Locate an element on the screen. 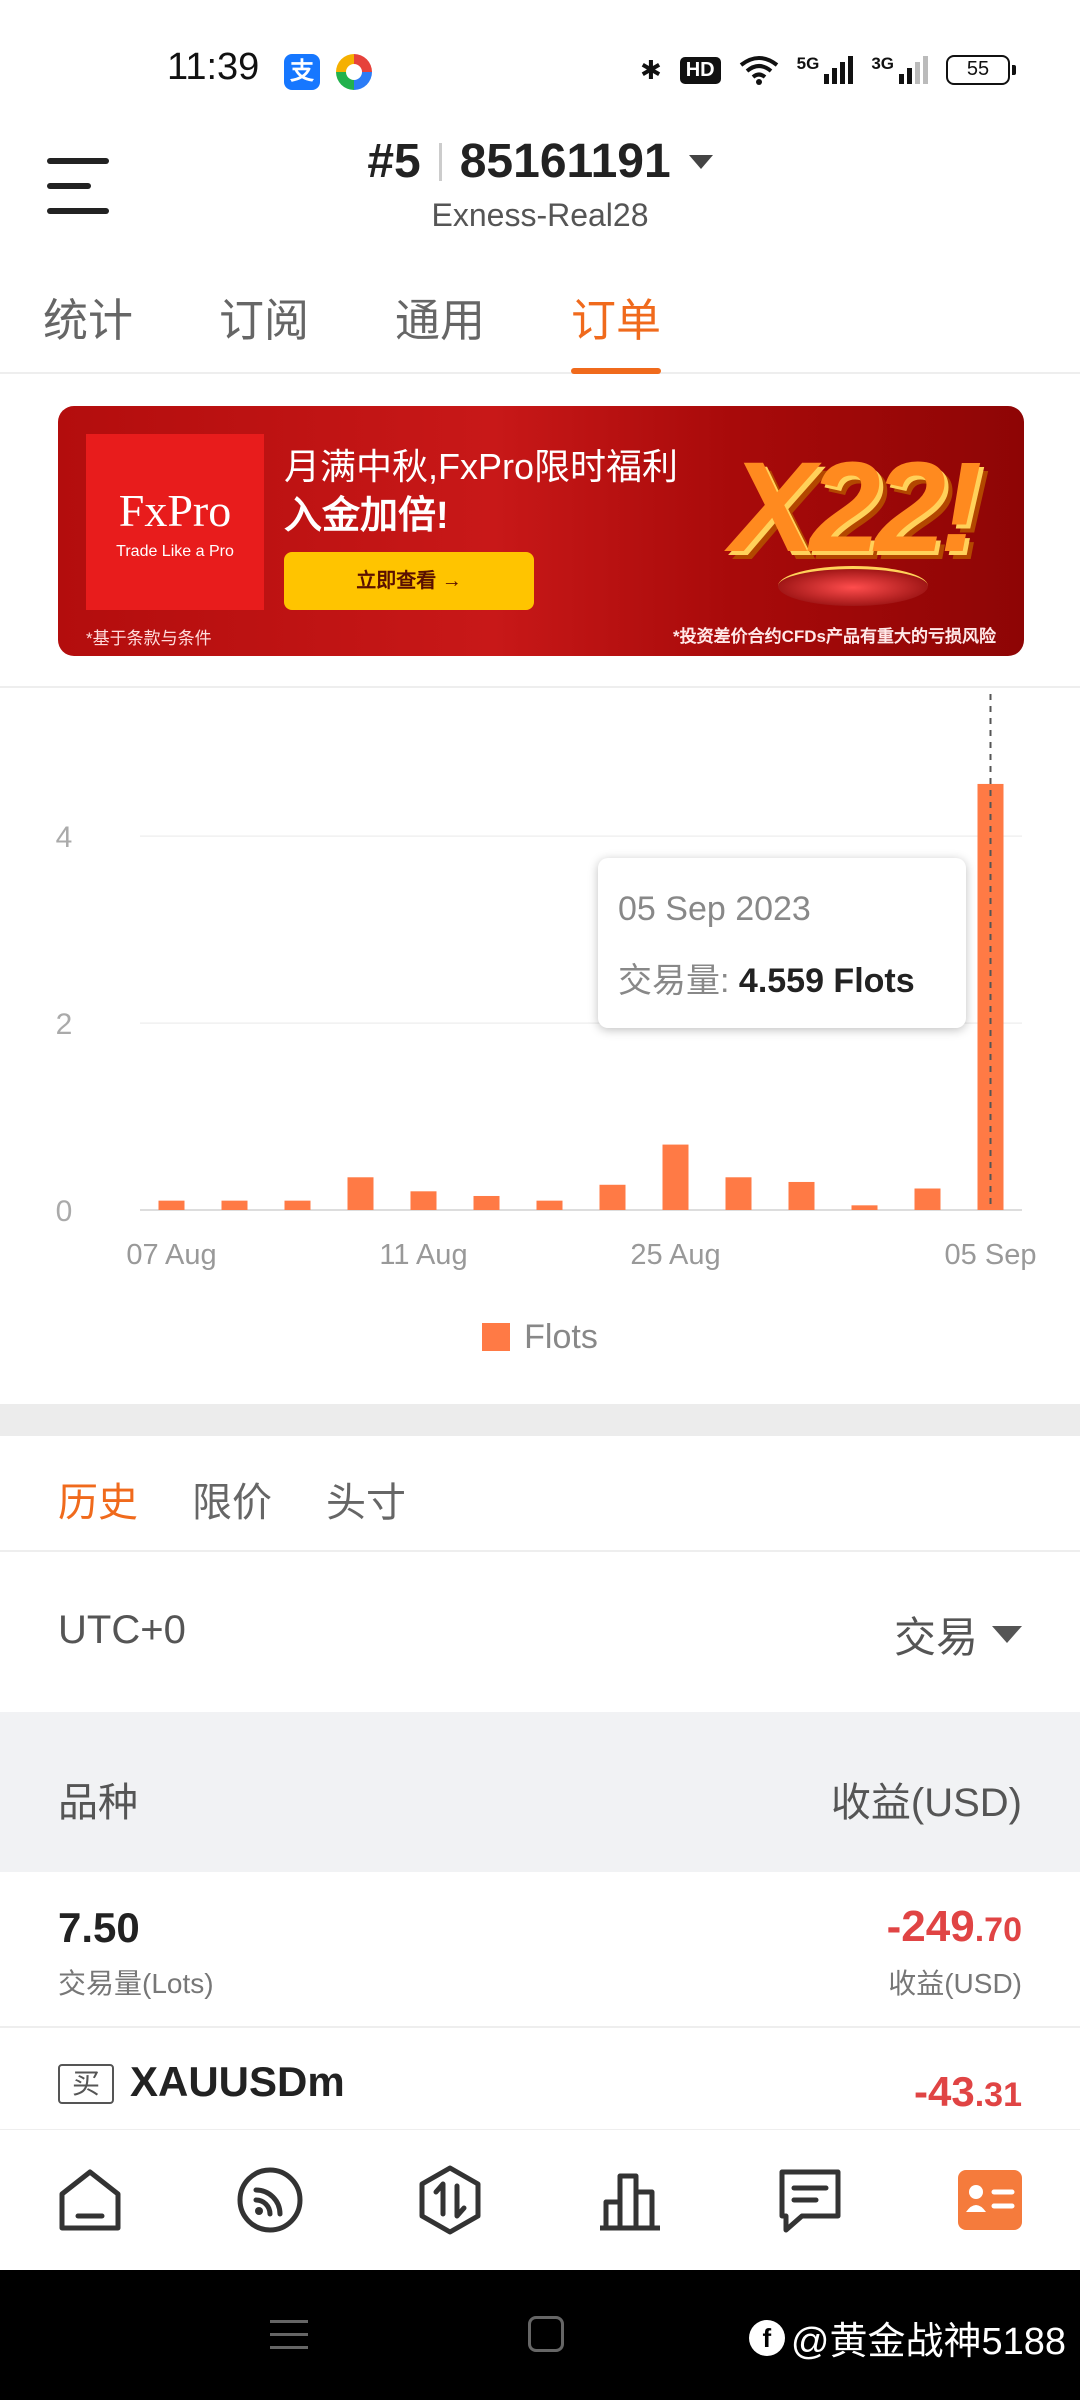 The height and width of the screenshot is (2400, 1080). account-server: Exness-Real28 is located at coordinates (540, 215).